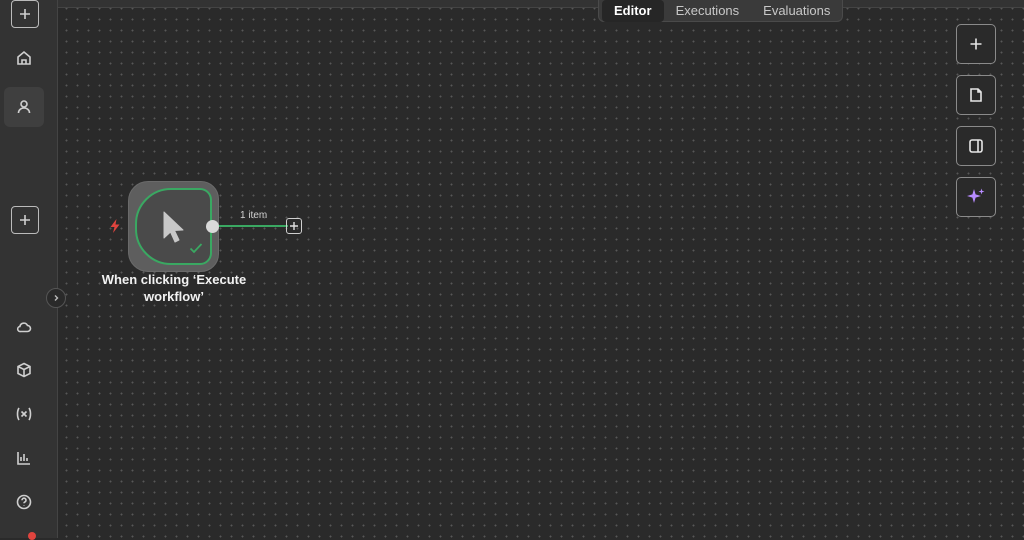  I want to click on add-project-button, so click(25, 220).